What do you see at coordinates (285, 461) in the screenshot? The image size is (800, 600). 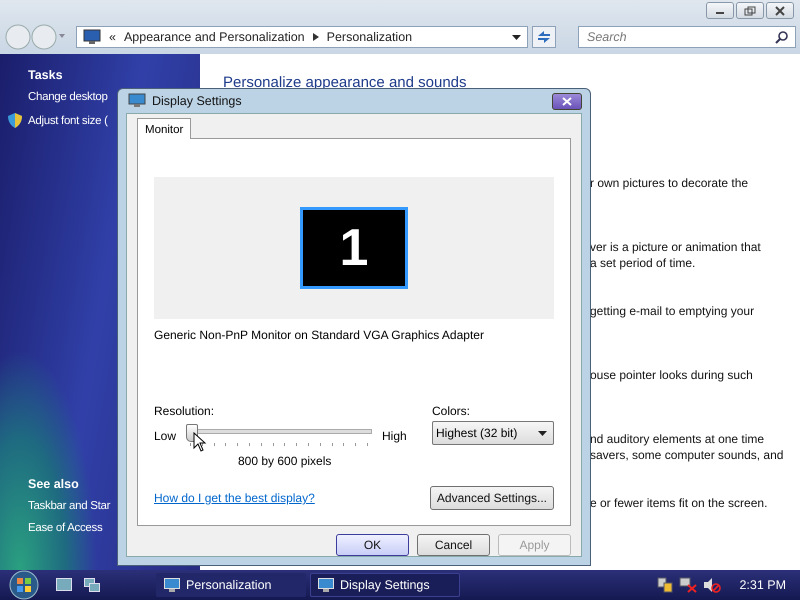 I see `resolution-reading: 800 by 600 pixels` at bounding box center [285, 461].